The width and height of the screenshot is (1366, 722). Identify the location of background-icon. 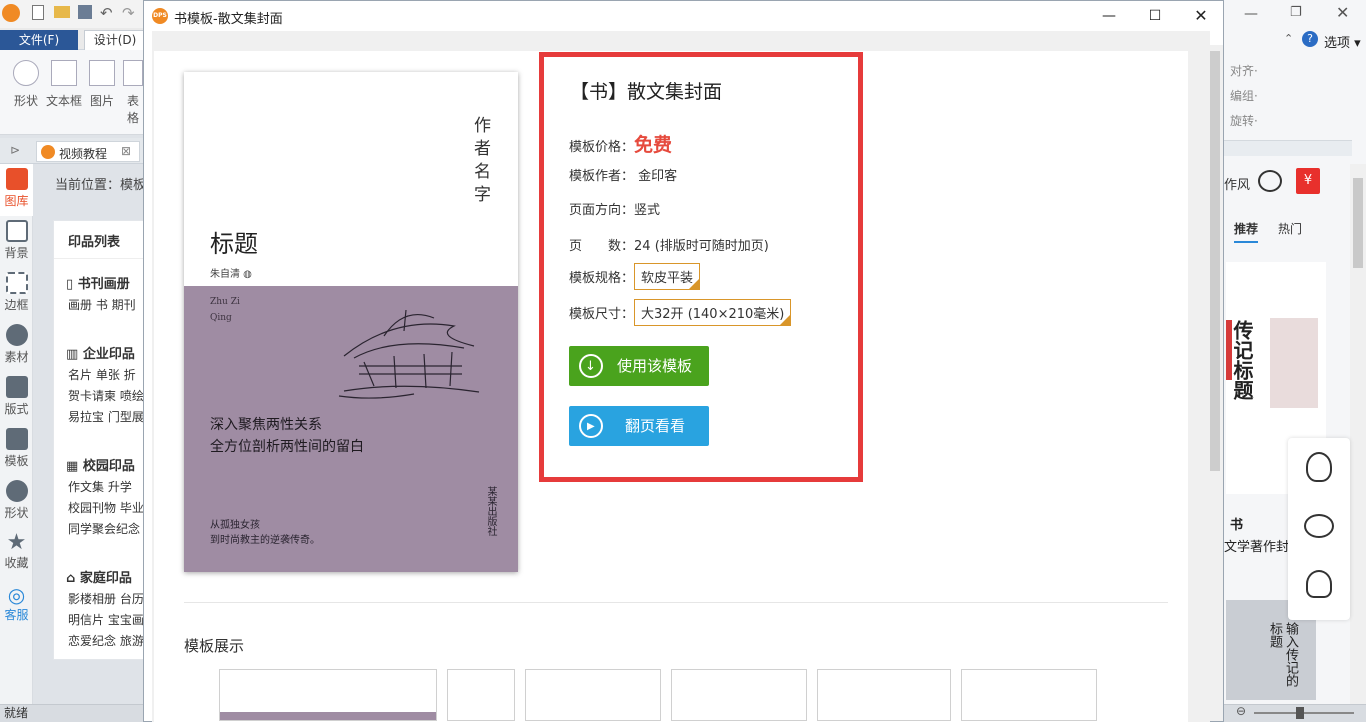
(16, 231).